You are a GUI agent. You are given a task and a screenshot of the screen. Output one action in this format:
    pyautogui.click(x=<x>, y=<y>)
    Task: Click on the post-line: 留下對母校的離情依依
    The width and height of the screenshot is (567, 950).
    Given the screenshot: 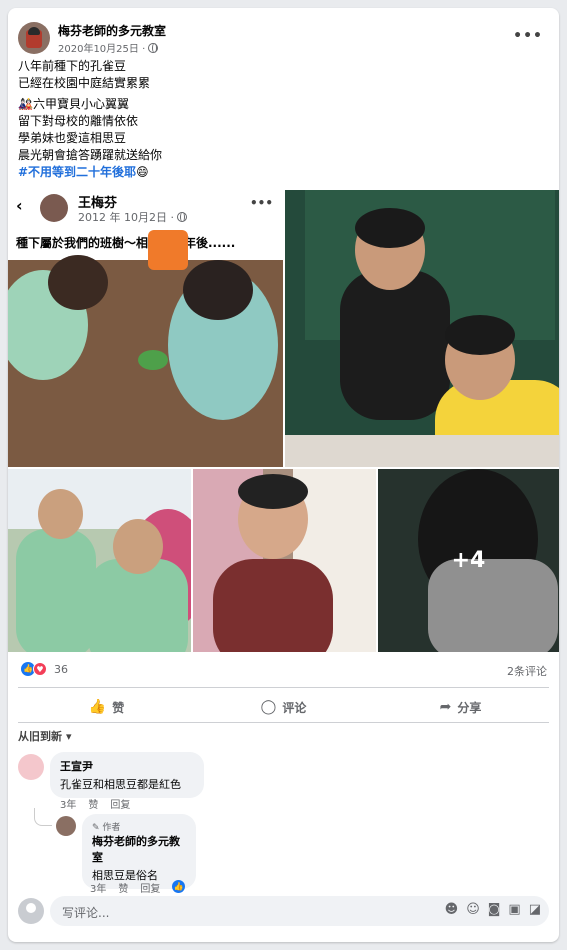 What is the action you would take?
    pyautogui.click(x=78, y=121)
    